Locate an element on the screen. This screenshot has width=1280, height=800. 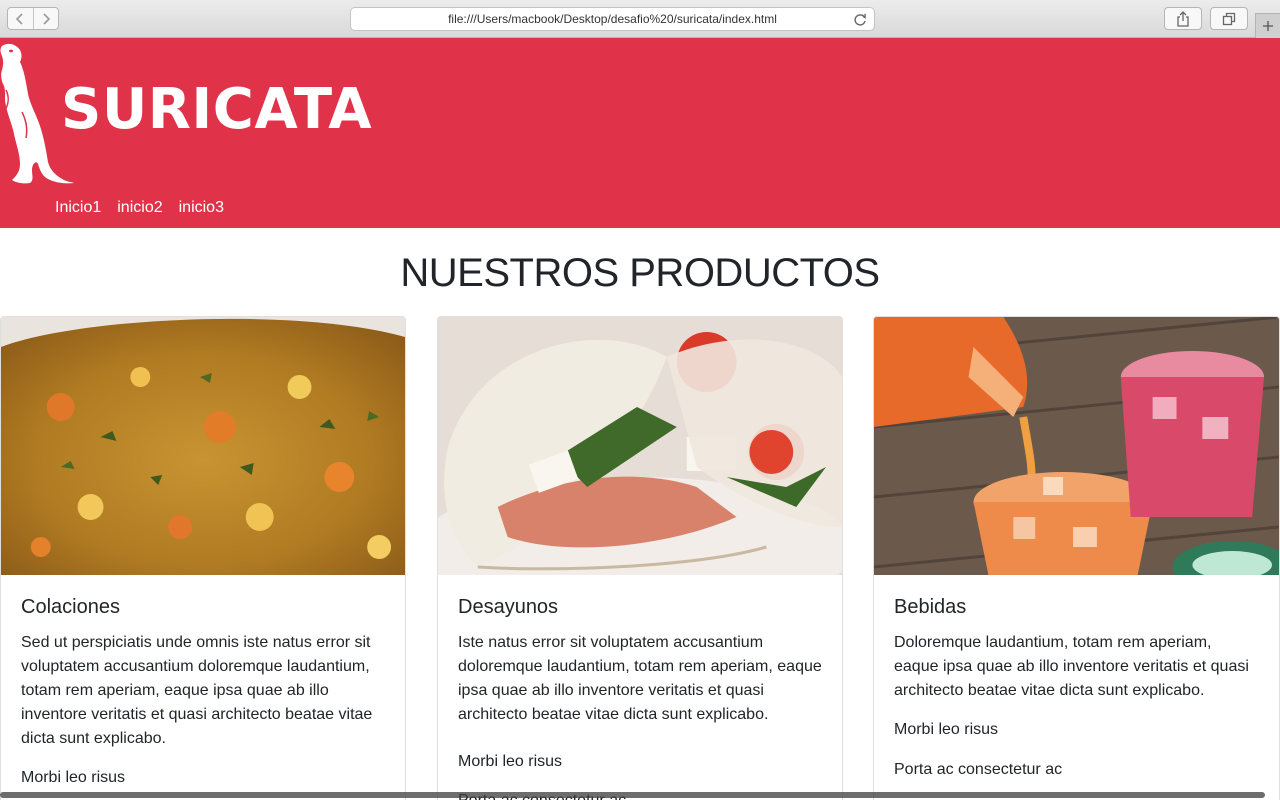
main-nav: Inicio1 inicio2 inicio3 is located at coordinates (139, 208).